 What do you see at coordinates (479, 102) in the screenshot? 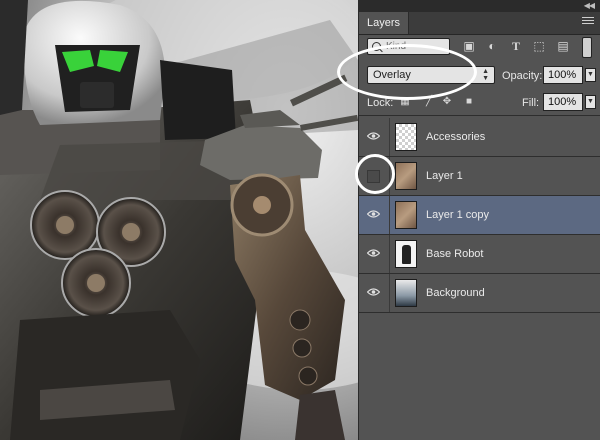
I see `lock-row: Lock: ▦ ╱ ✥ ■ Fill: 100% ▼` at bounding box center [479, 102].